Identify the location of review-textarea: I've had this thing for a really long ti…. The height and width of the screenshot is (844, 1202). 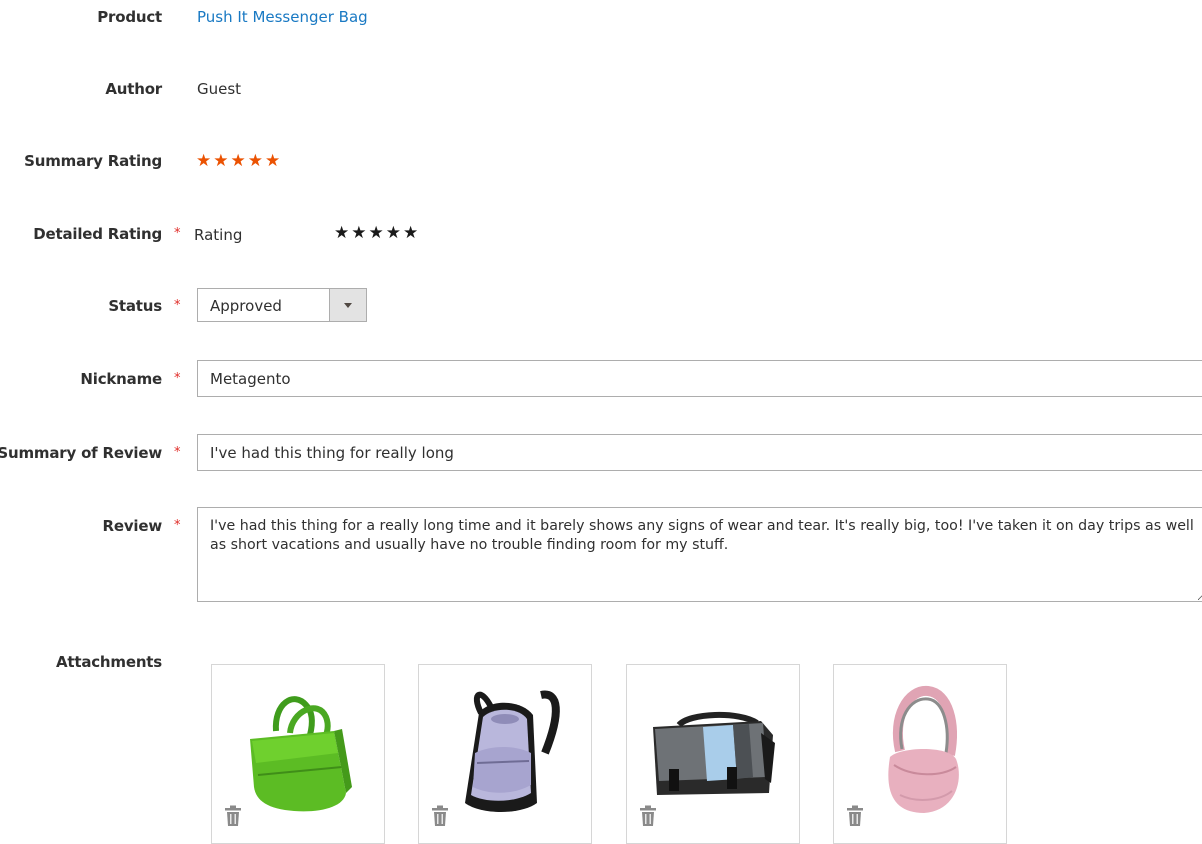
(699, 554).